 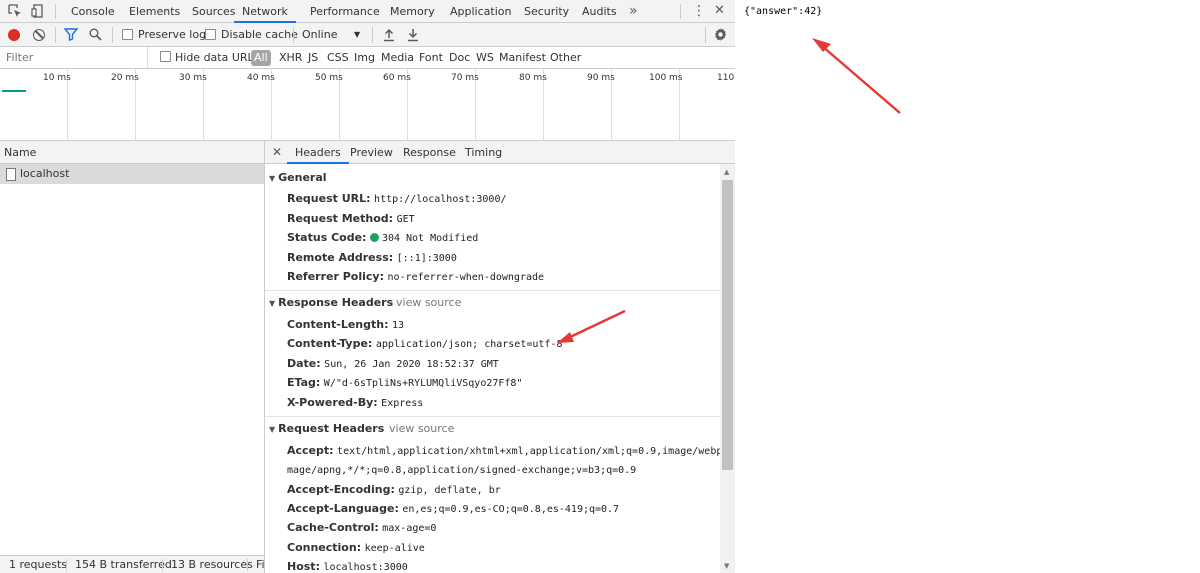 What do you see at coordinates (599, 11) in the screenshot?
I see `tab-audits: Audits` at bounding box center [599, 11].